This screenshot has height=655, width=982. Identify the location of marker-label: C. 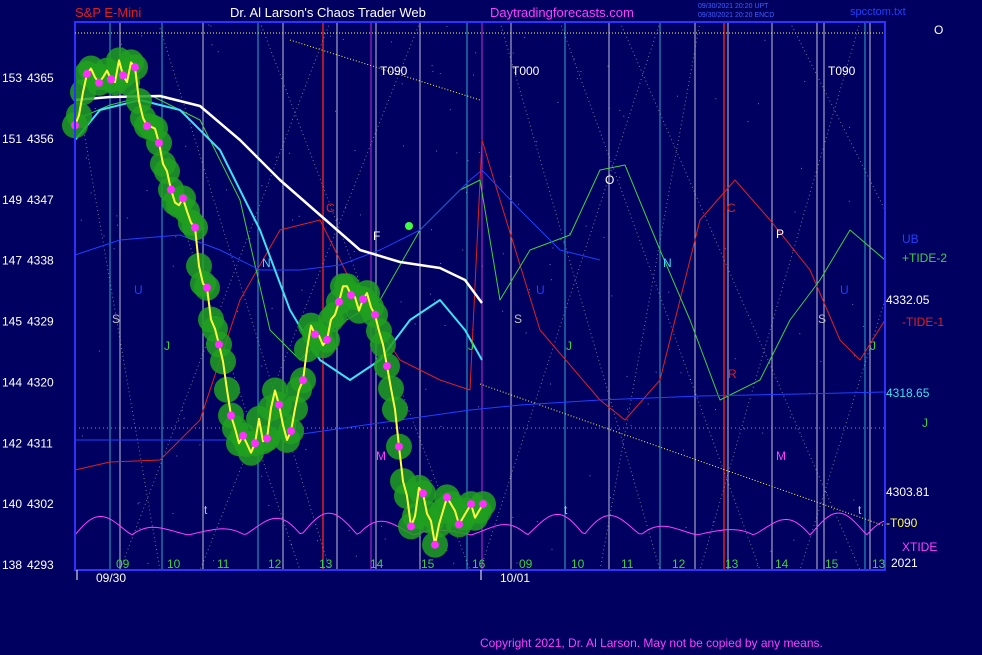
(330, 208).